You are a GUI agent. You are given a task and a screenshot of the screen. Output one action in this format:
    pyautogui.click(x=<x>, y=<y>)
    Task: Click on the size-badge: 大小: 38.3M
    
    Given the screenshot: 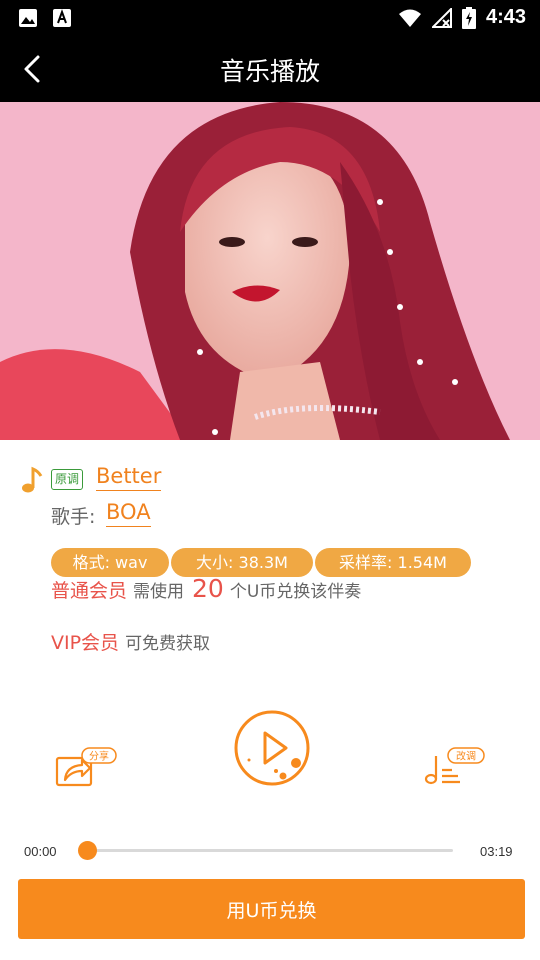 What is the action you would take?
    pyautogui.click(x=242, y=562)
    